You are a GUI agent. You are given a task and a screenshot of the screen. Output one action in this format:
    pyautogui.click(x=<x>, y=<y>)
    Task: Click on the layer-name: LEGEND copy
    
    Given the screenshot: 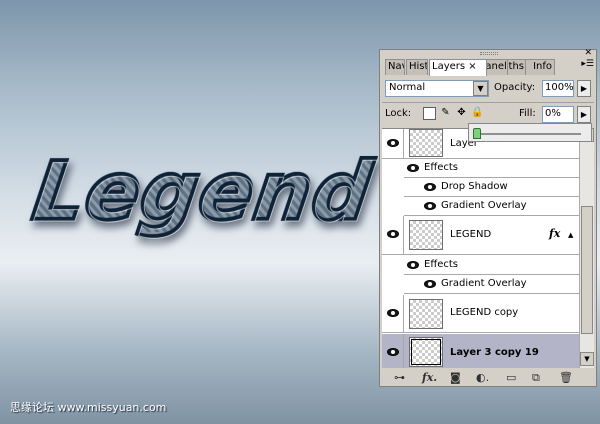 What is the action you would take?
    pyautogui.click(x=484, y=312)
    